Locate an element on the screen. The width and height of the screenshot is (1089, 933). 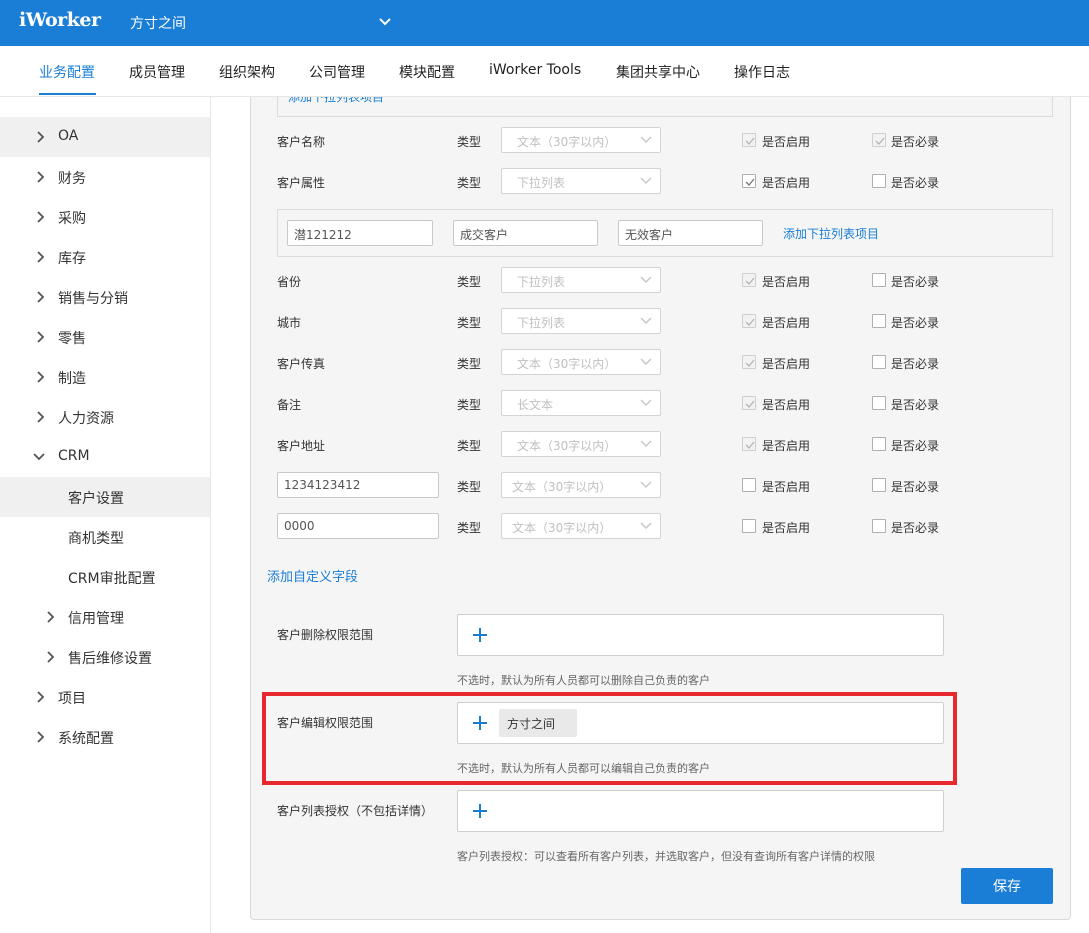
add-dropdown-item-link-partial: 添加下拉列表项目 is located at coordinates (336, 101).